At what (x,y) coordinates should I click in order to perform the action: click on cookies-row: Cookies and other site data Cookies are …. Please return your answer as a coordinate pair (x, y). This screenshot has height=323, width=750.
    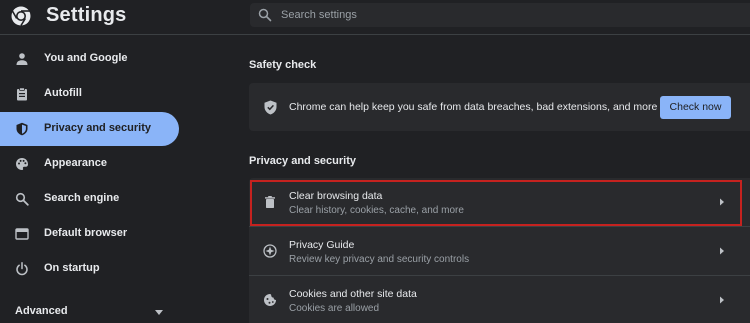
    Looking at the image, I should click on (499, 299).